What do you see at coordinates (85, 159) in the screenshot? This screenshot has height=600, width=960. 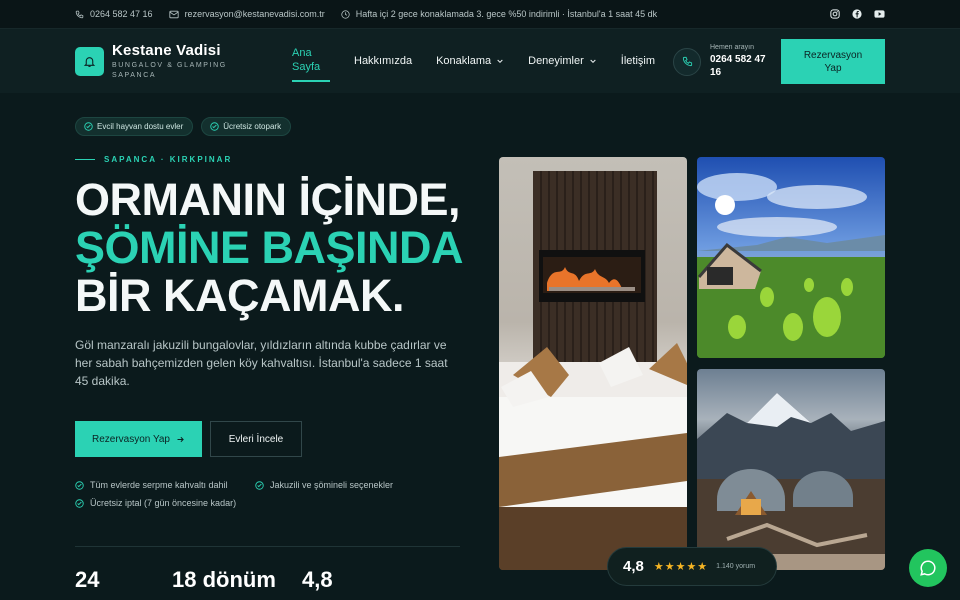 I see `eyebrow-line` at bounding box center [85, 159].